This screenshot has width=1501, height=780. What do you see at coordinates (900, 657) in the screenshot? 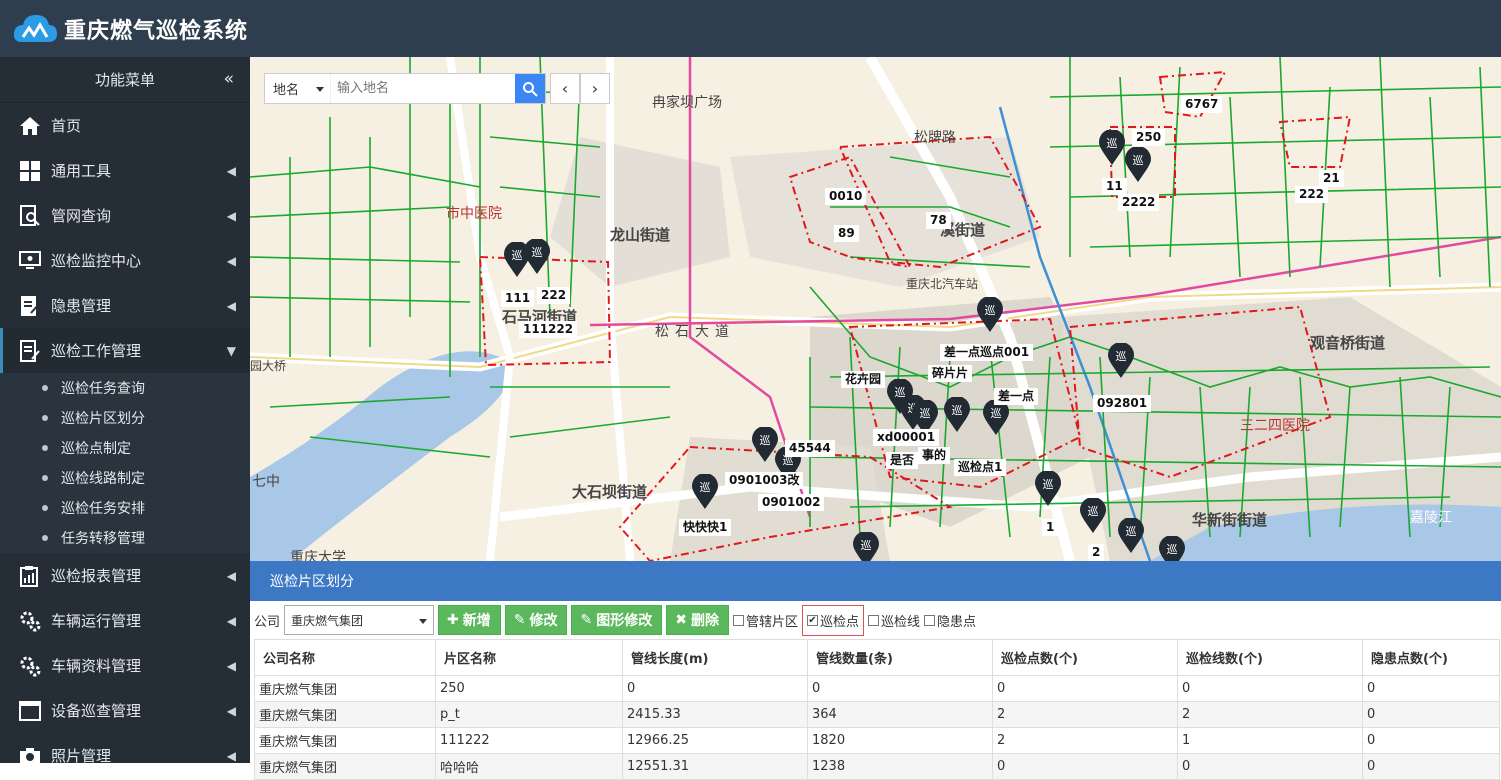
I see `column-header: 管线数量(条)` at bounding box center [900, 657].